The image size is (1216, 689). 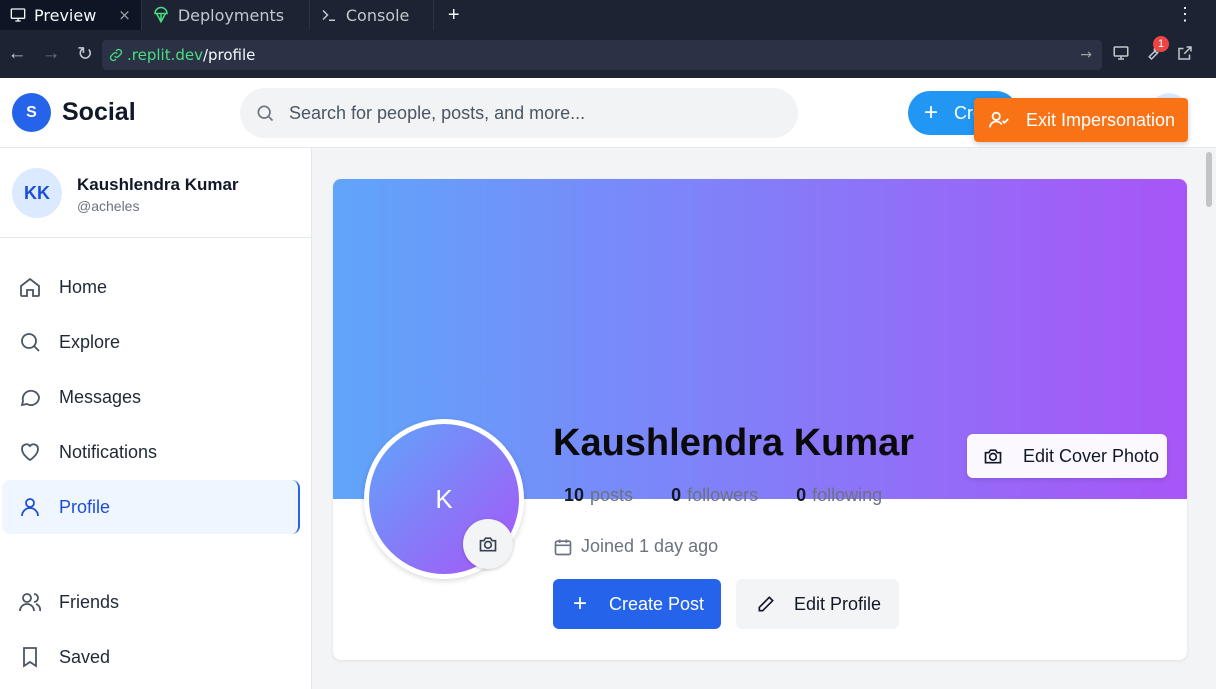 I want to click on profile-stats: 10 posts 0 followers 0 following, so click(x=742, y=495).